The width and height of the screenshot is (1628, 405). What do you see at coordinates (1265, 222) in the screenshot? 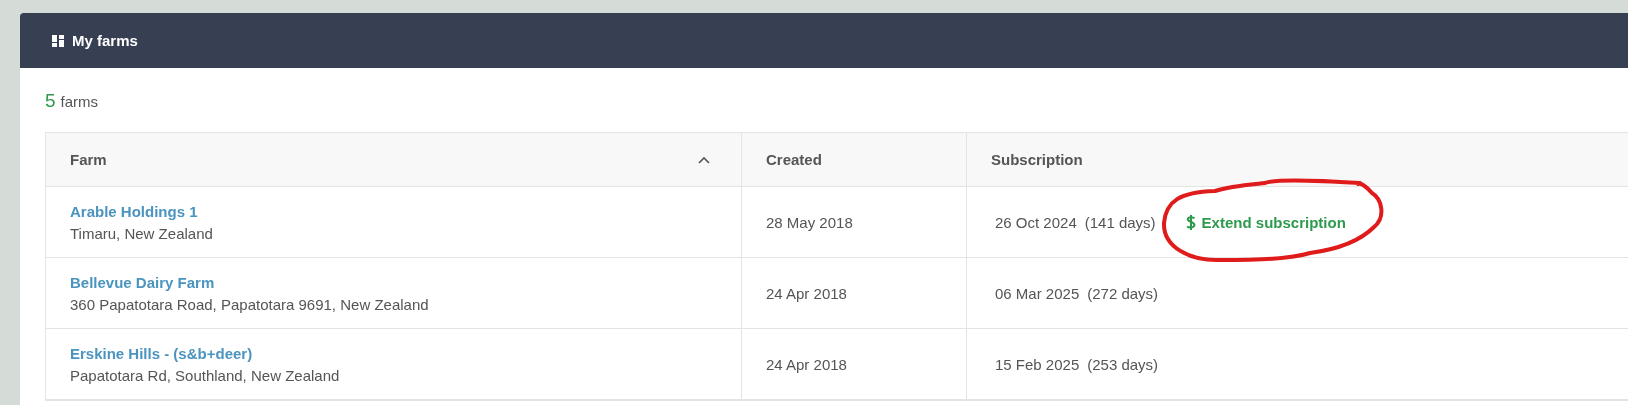
I see `extend-subscription-link: Extend subscription` at bounding box center [1265, 222].